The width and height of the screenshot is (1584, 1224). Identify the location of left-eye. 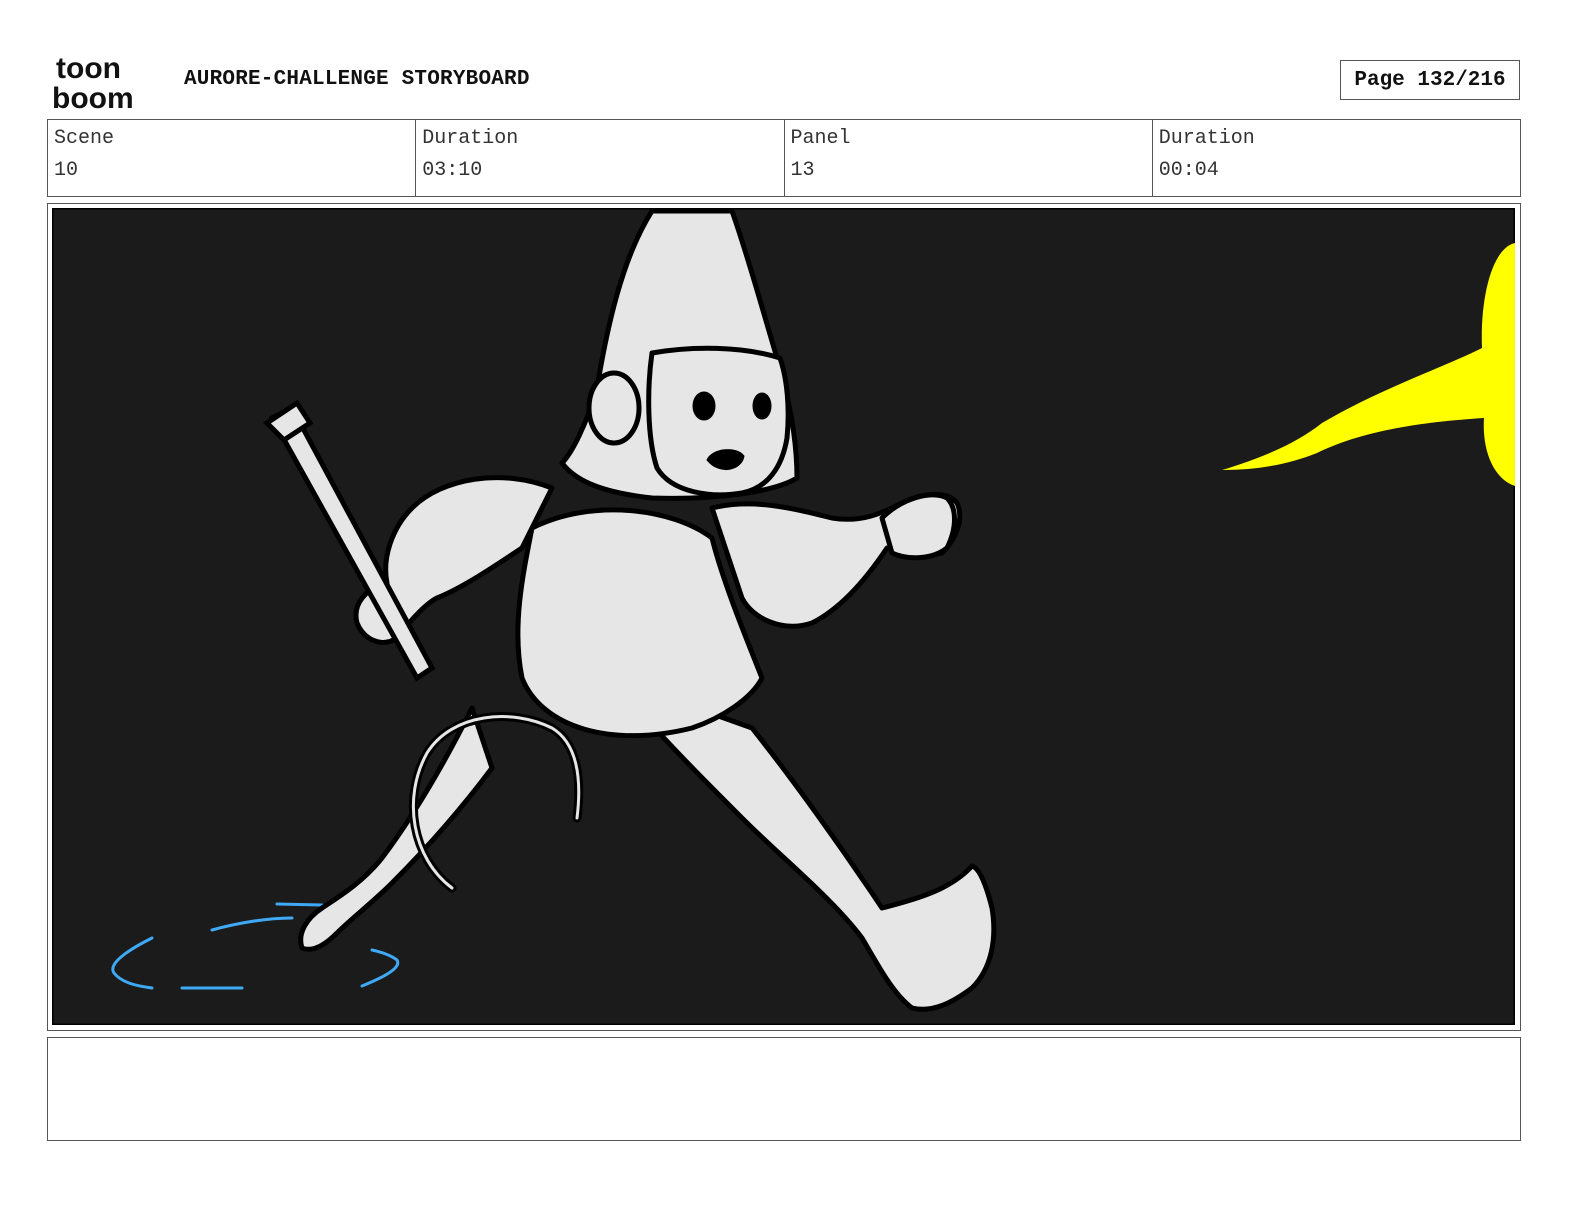
(704, 406).